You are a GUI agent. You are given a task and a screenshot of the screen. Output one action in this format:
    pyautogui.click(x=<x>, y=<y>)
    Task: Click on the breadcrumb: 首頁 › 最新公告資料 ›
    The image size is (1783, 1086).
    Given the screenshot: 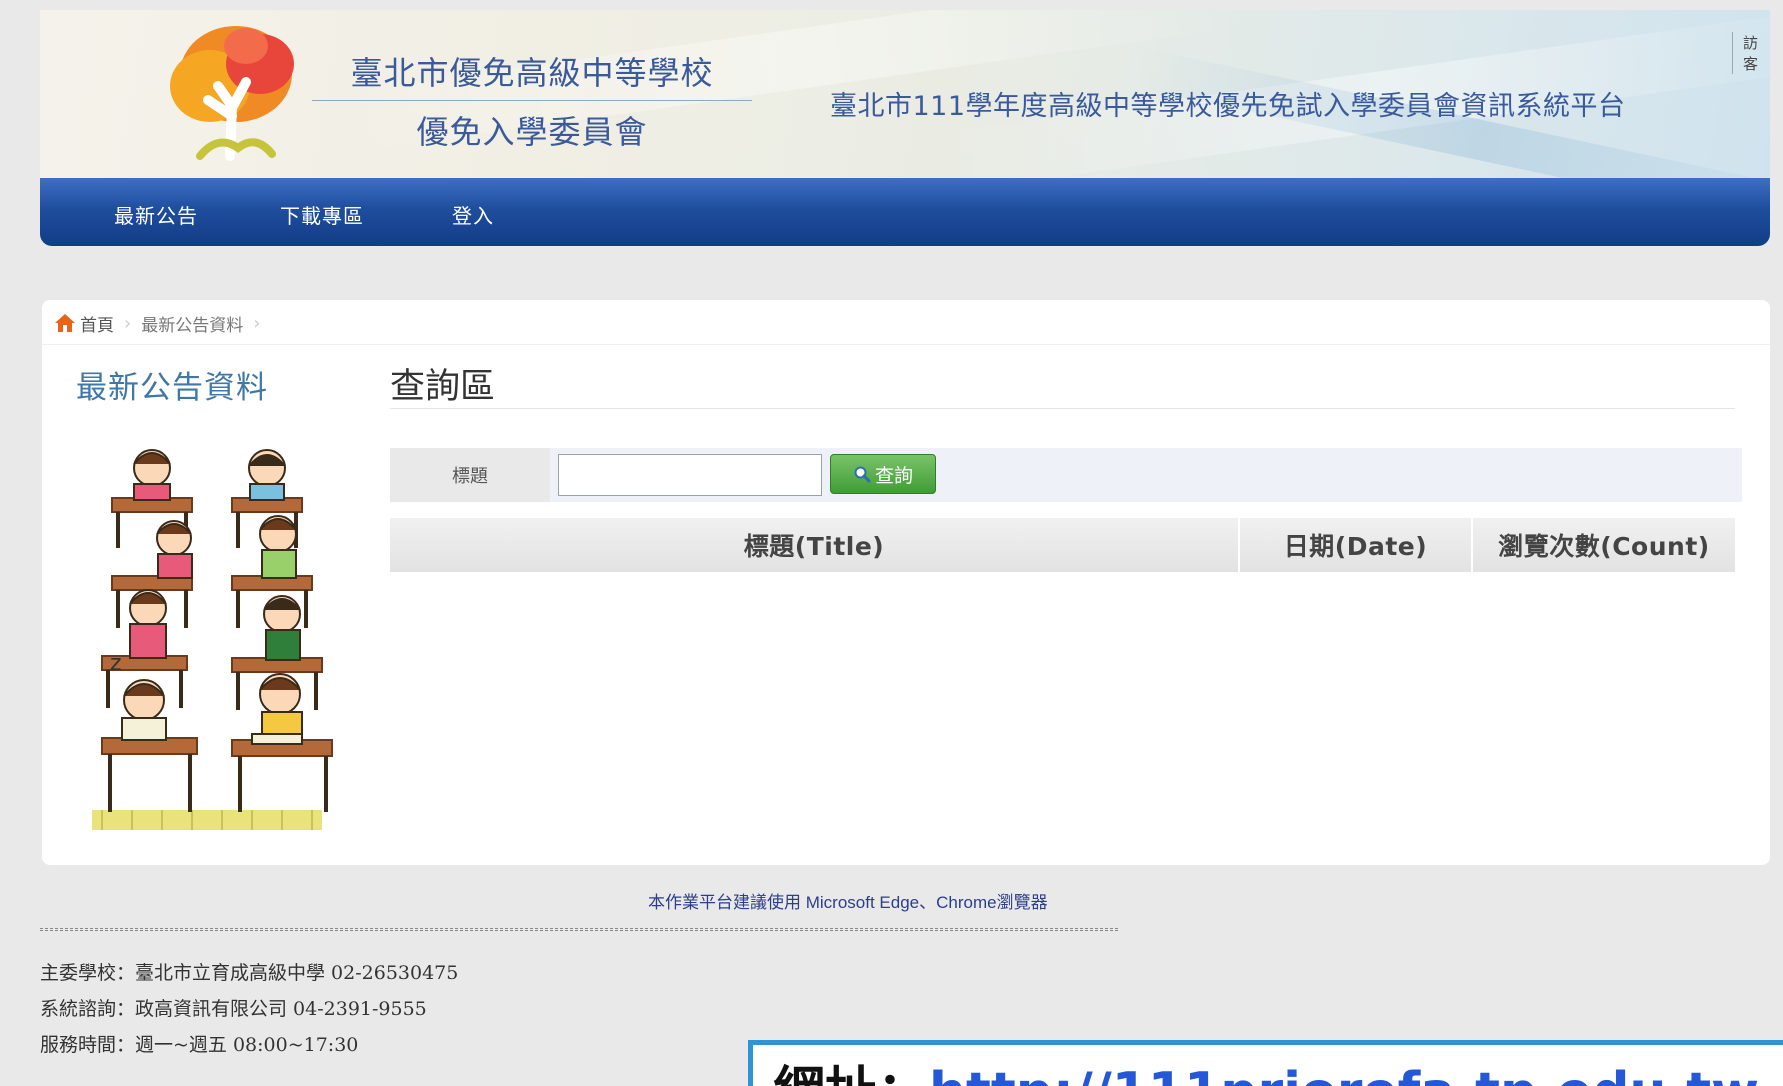 What is the action you would take?
    pyautogui.click(x=162, y=323)
    